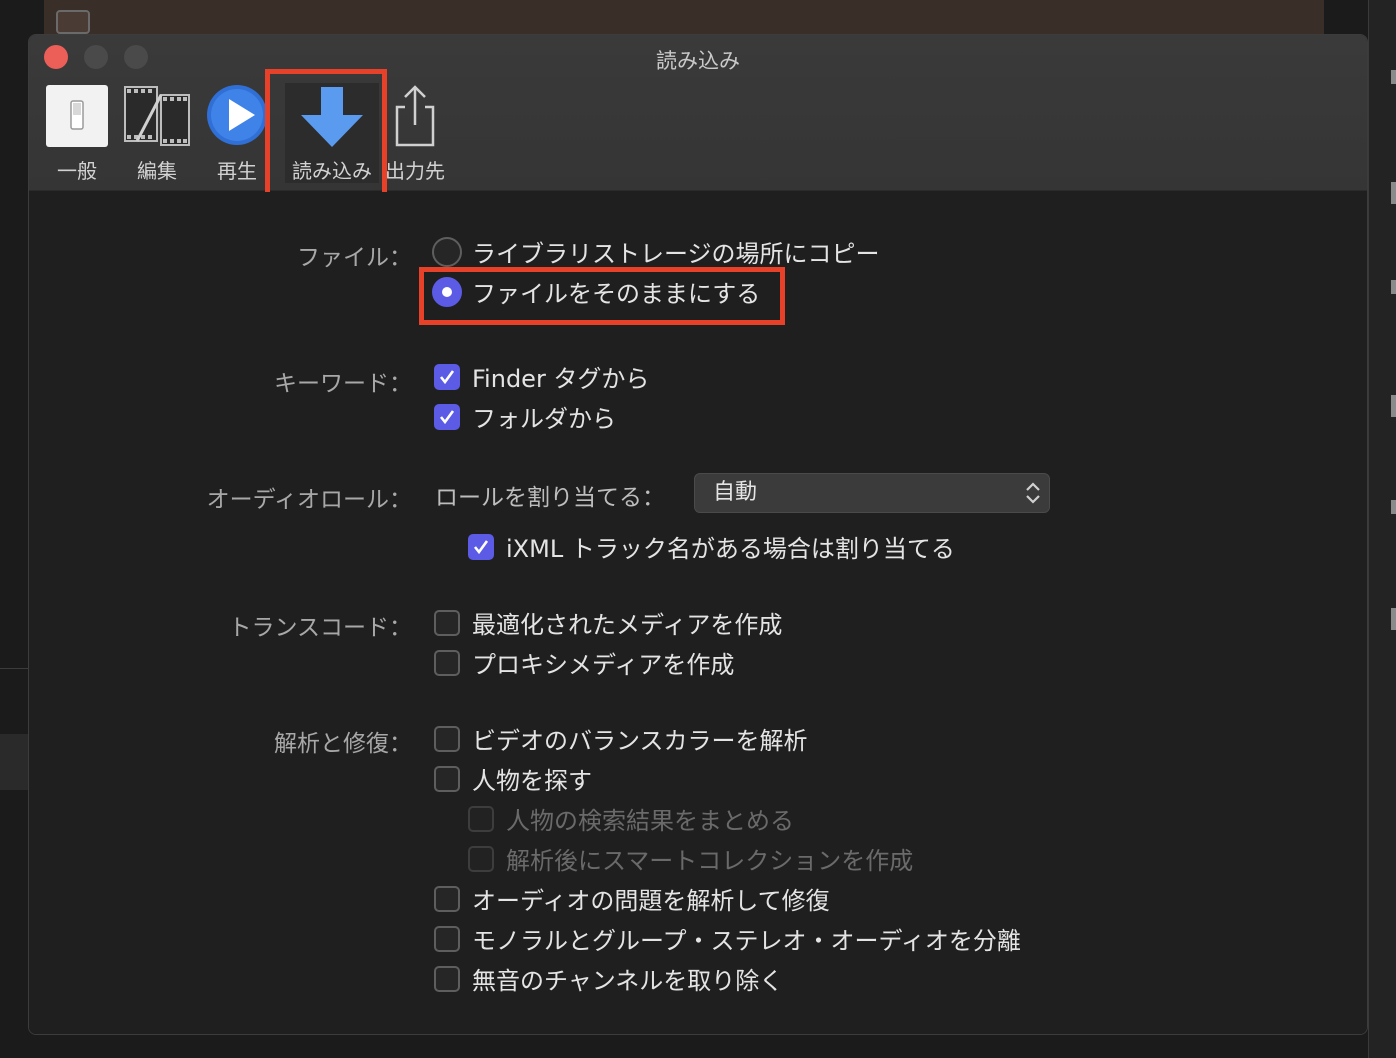 This screenshot has height=1058, width=1396. What do you see at coordinates (640, 741) in the screenshot?
I see `checkbox-balance-color-label: ビデオのバランスカラーを解析` at bounding box center [640, 741].